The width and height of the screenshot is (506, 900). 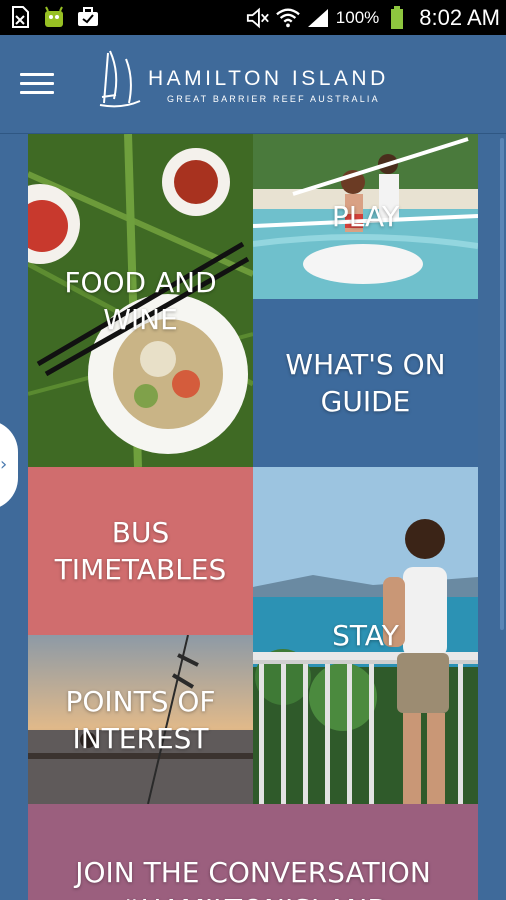 I want to click on tile-join-the-conversation-label: JOIN THE CONVERSATION #HAMILTONISLAND, so click(x=253, y=878).